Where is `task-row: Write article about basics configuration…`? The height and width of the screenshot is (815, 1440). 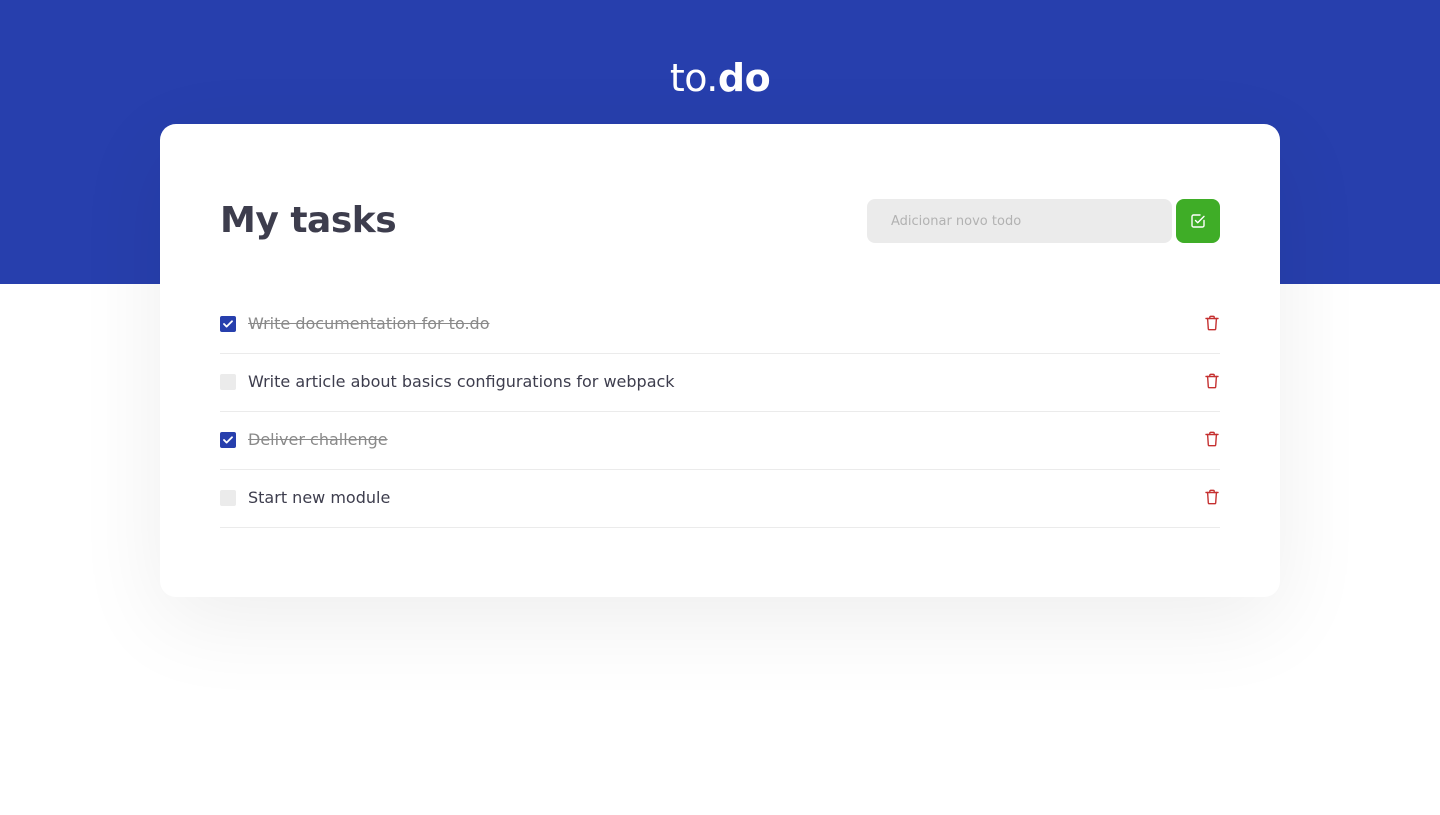
task-row: Write article about basics configuration… is located at coordinates (720, 383).